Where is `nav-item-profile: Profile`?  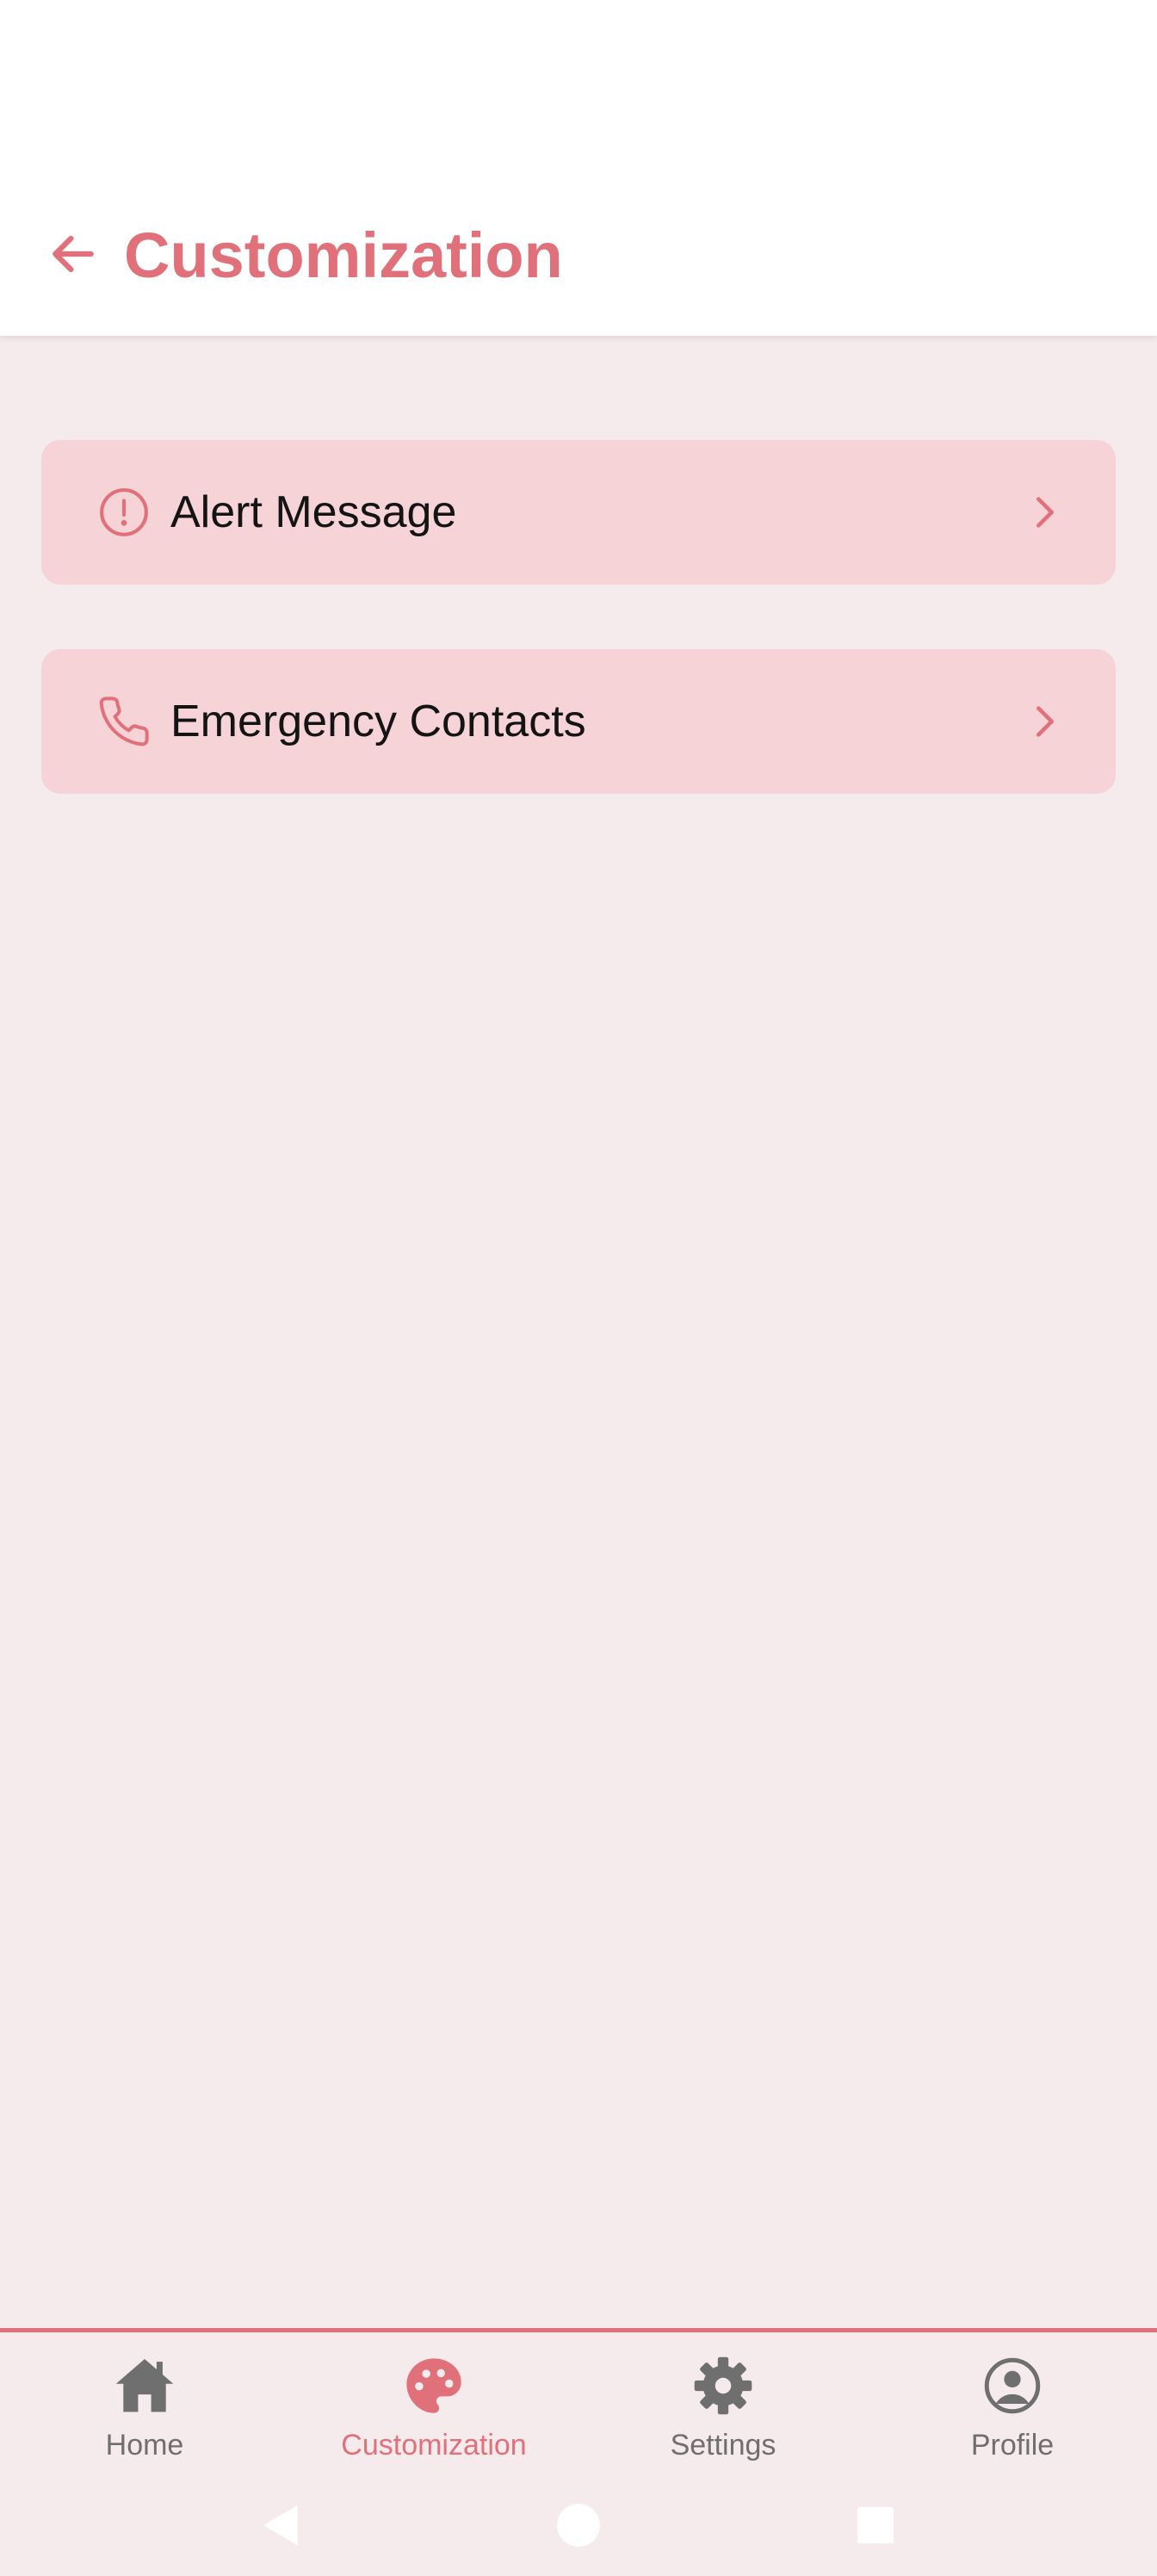
nav-item-profile: Profile is located at coordinates (1013, 2406).